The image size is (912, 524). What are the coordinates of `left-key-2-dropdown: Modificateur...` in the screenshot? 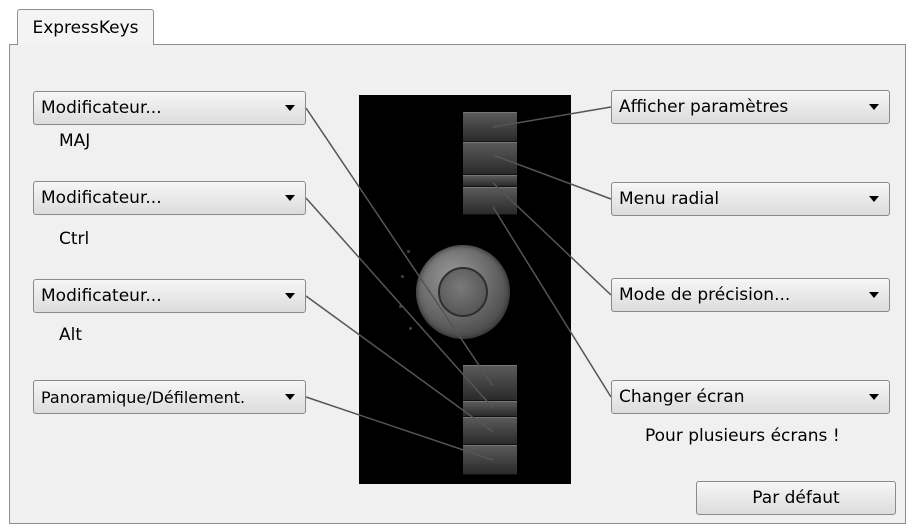 It's located at (169, 198).